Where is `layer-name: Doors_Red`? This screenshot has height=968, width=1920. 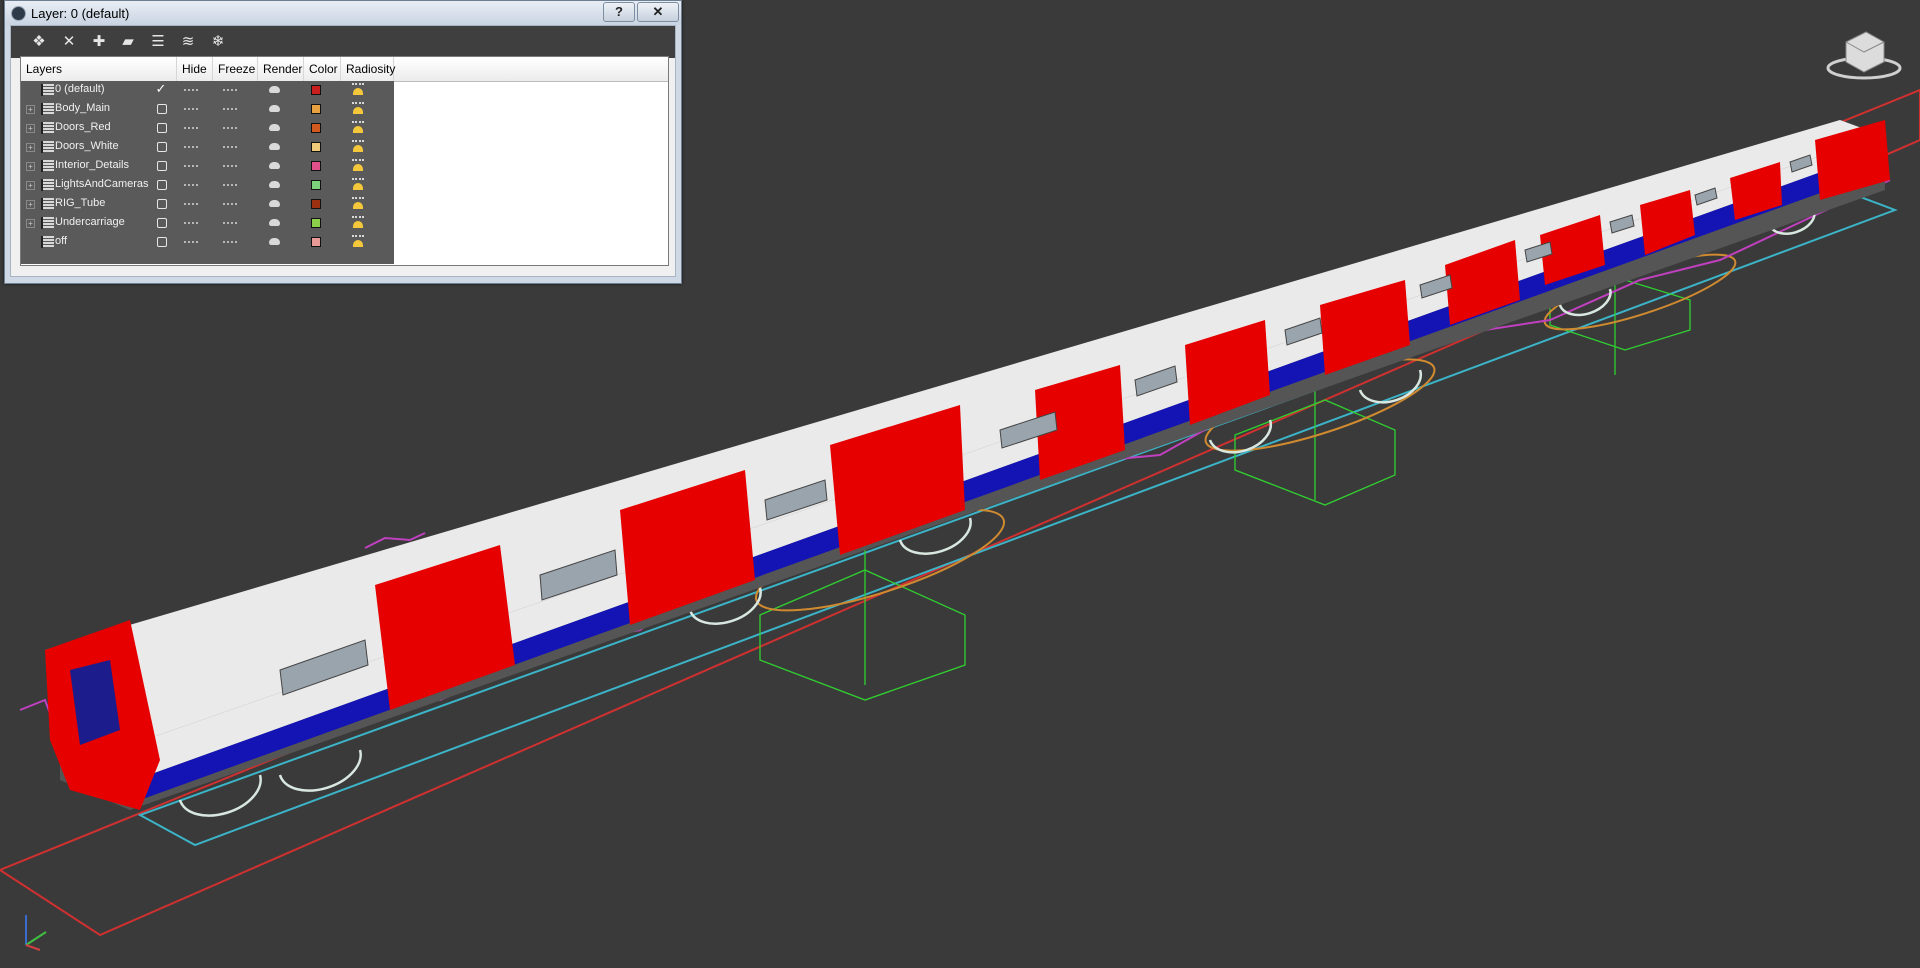 layer-name: Doors_Red is located at coordinates (83, 127).